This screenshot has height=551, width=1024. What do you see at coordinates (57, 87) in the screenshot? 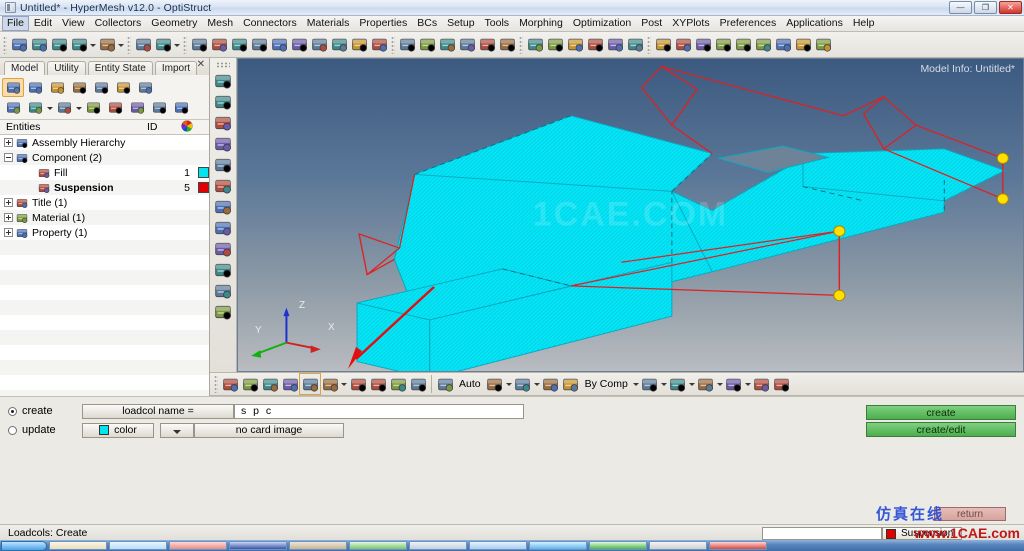
I see `component-button` at bounding box center [57, 87].